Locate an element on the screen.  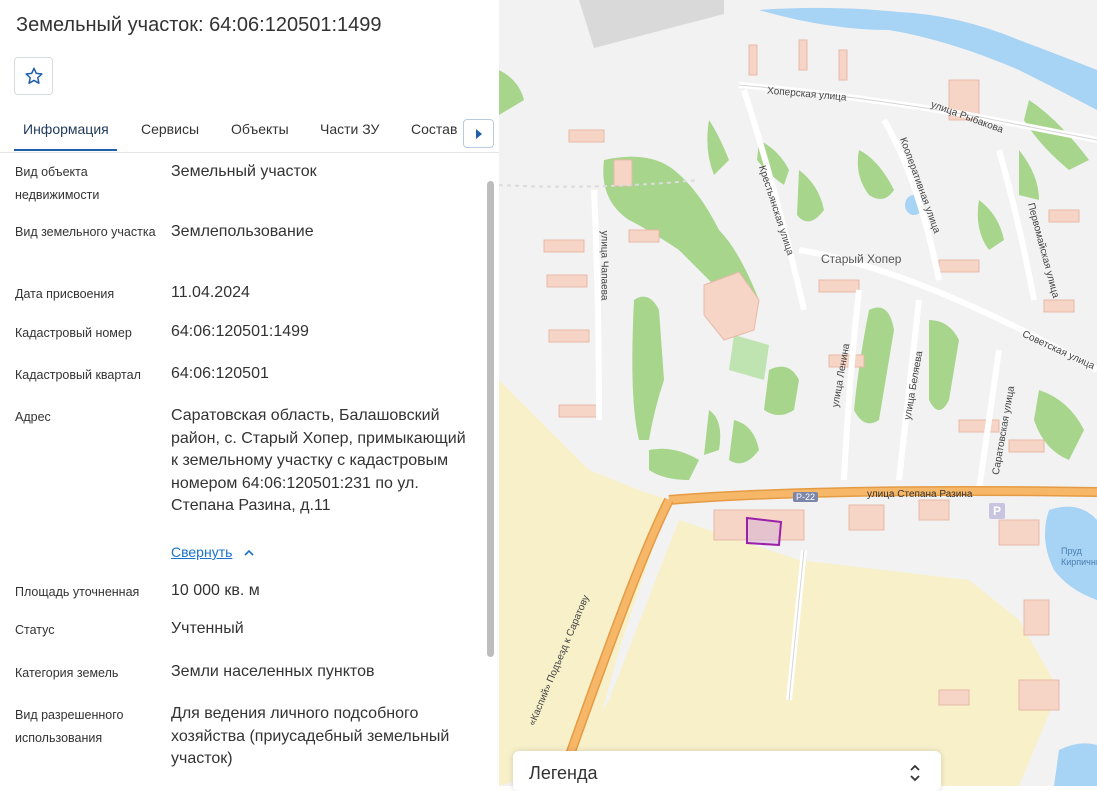
row-label: Вид разрешенного использования is located at coordinates (69, 726).